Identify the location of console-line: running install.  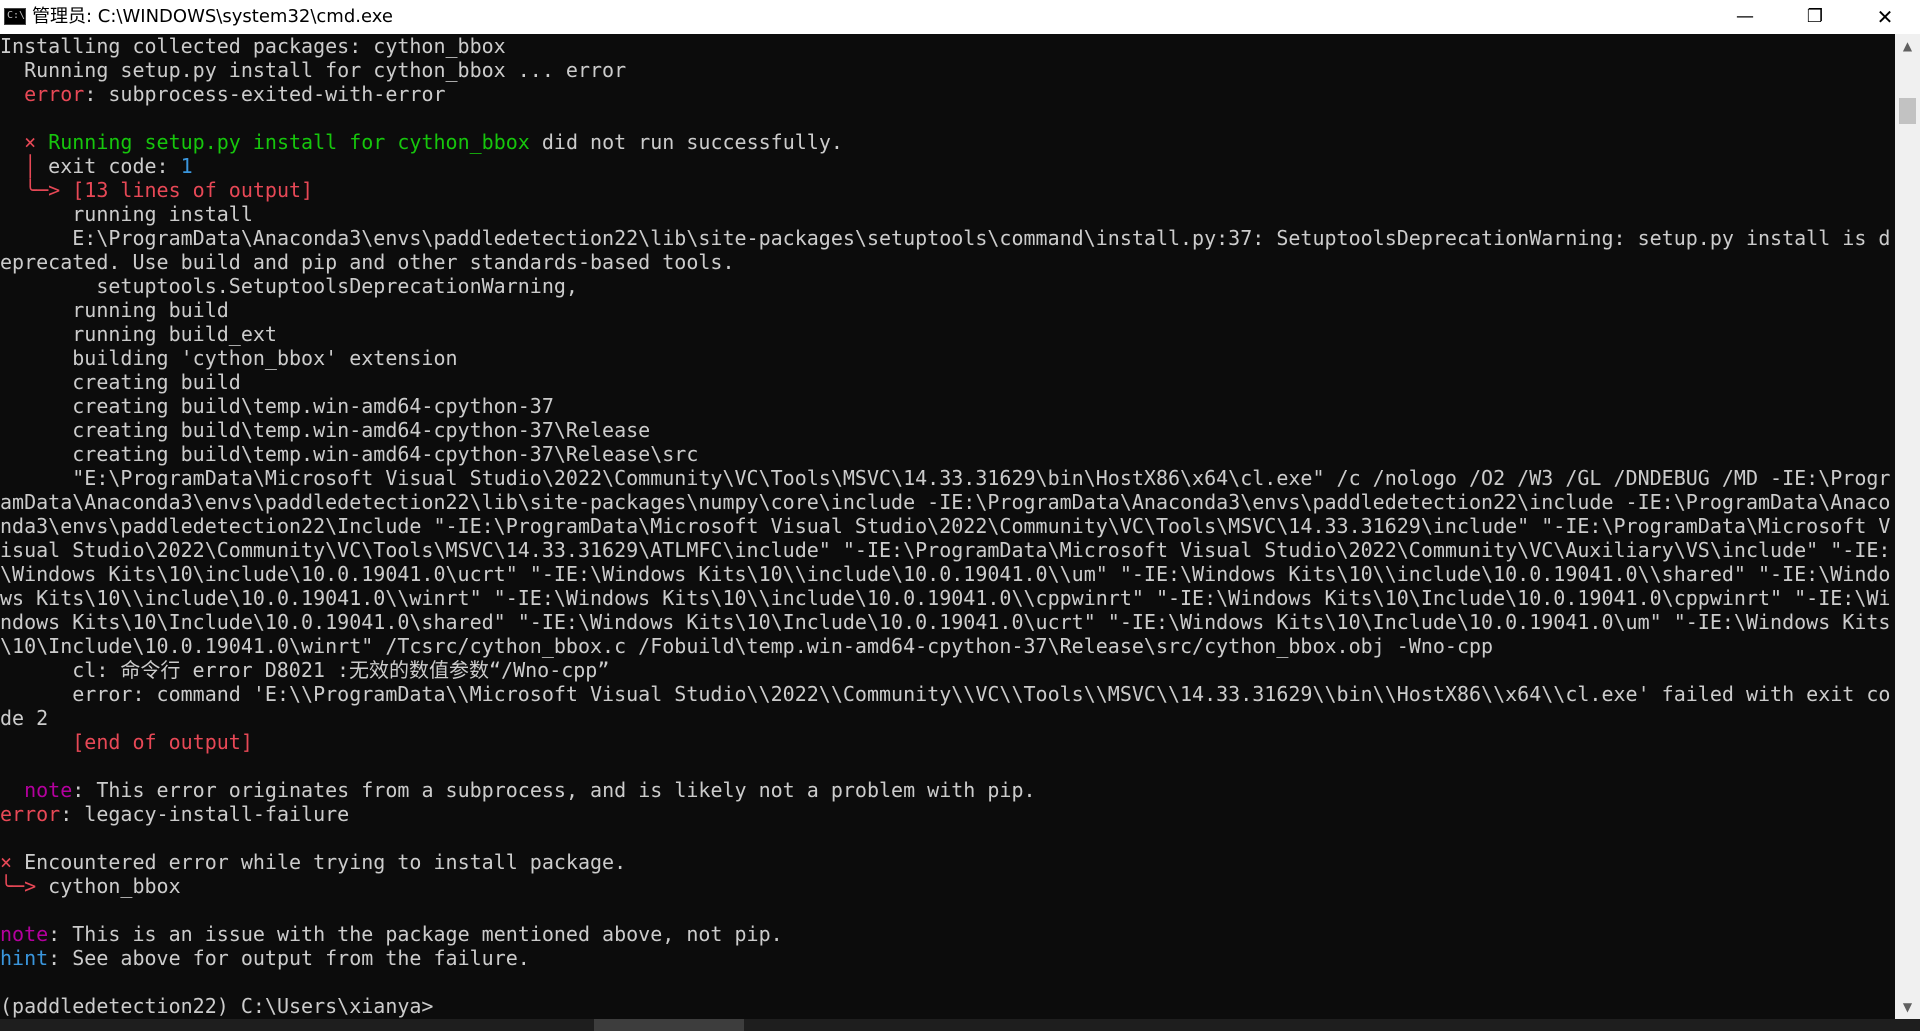
(947, 214).